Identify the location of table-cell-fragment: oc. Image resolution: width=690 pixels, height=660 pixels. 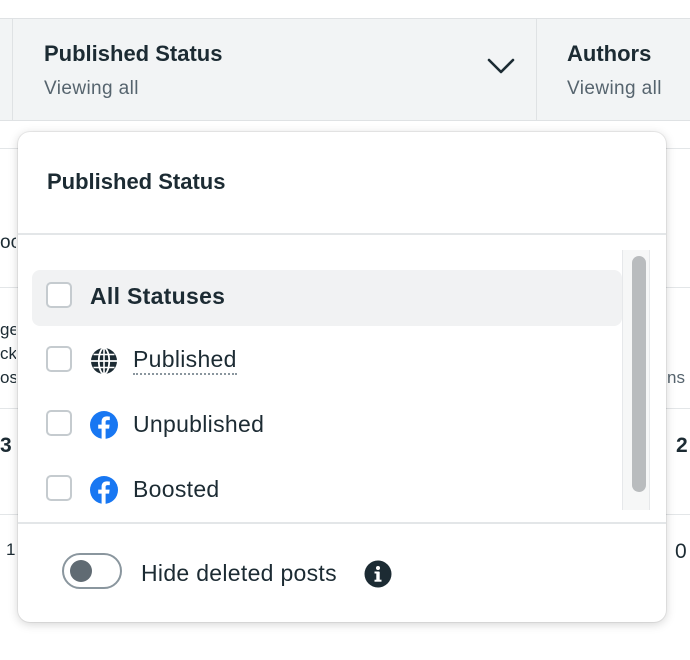
(8, 242).